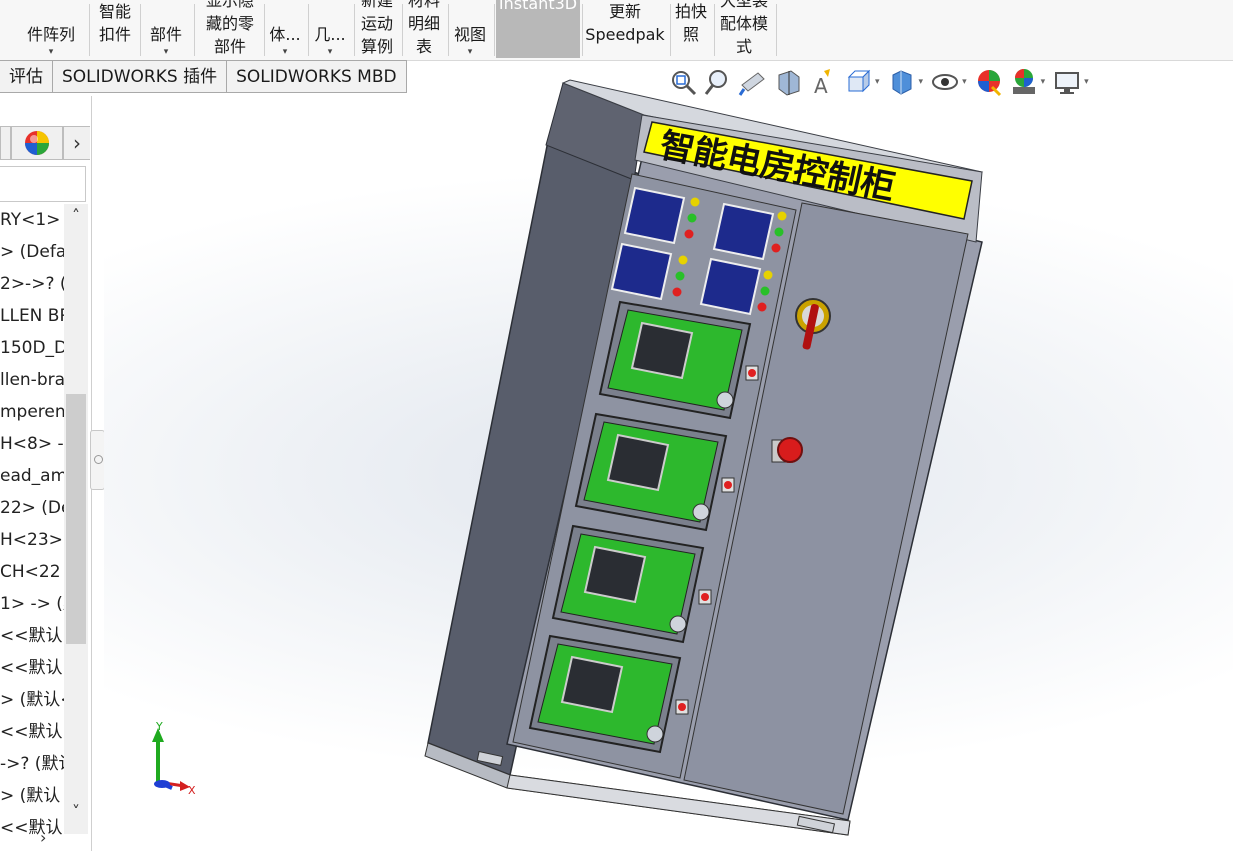 This screenshot has width=1233, height=851. I want to click on ribbon-button-geometry: 几... ▾, so click(330, 29).